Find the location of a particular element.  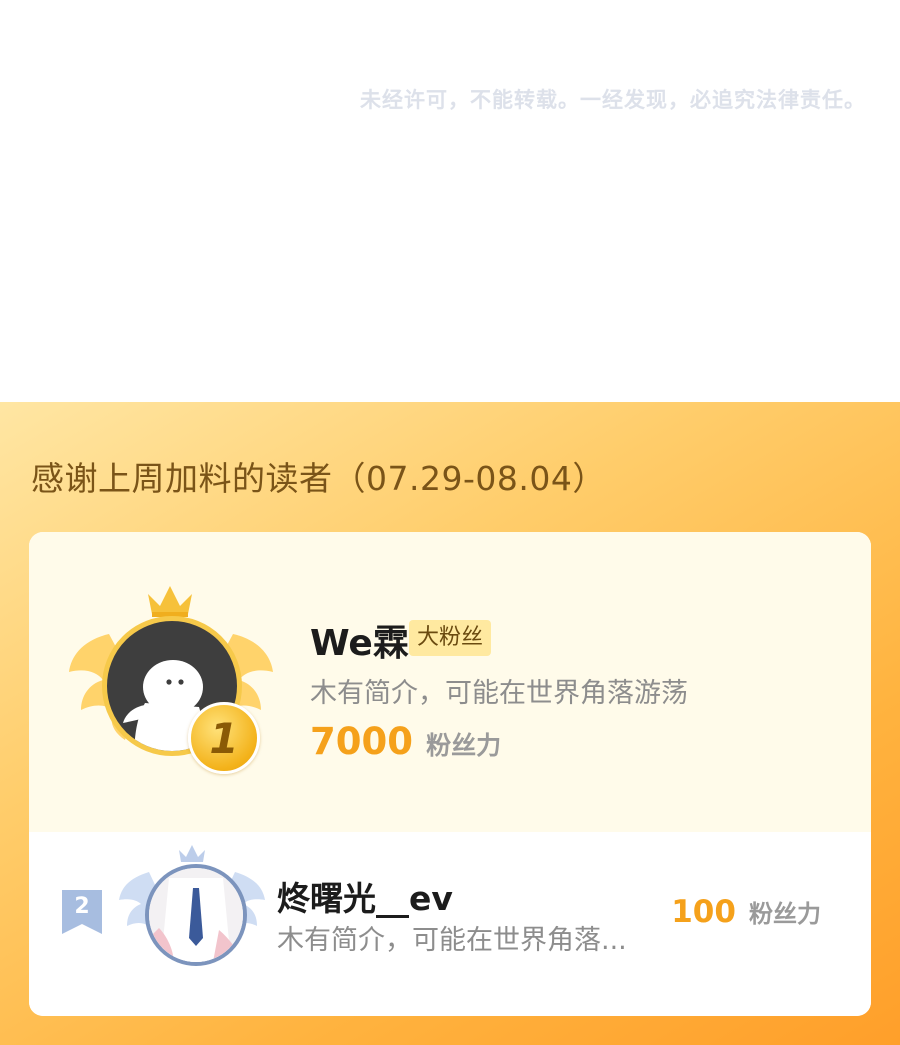

rank-number: 1 is located at coordinates (224, 738).